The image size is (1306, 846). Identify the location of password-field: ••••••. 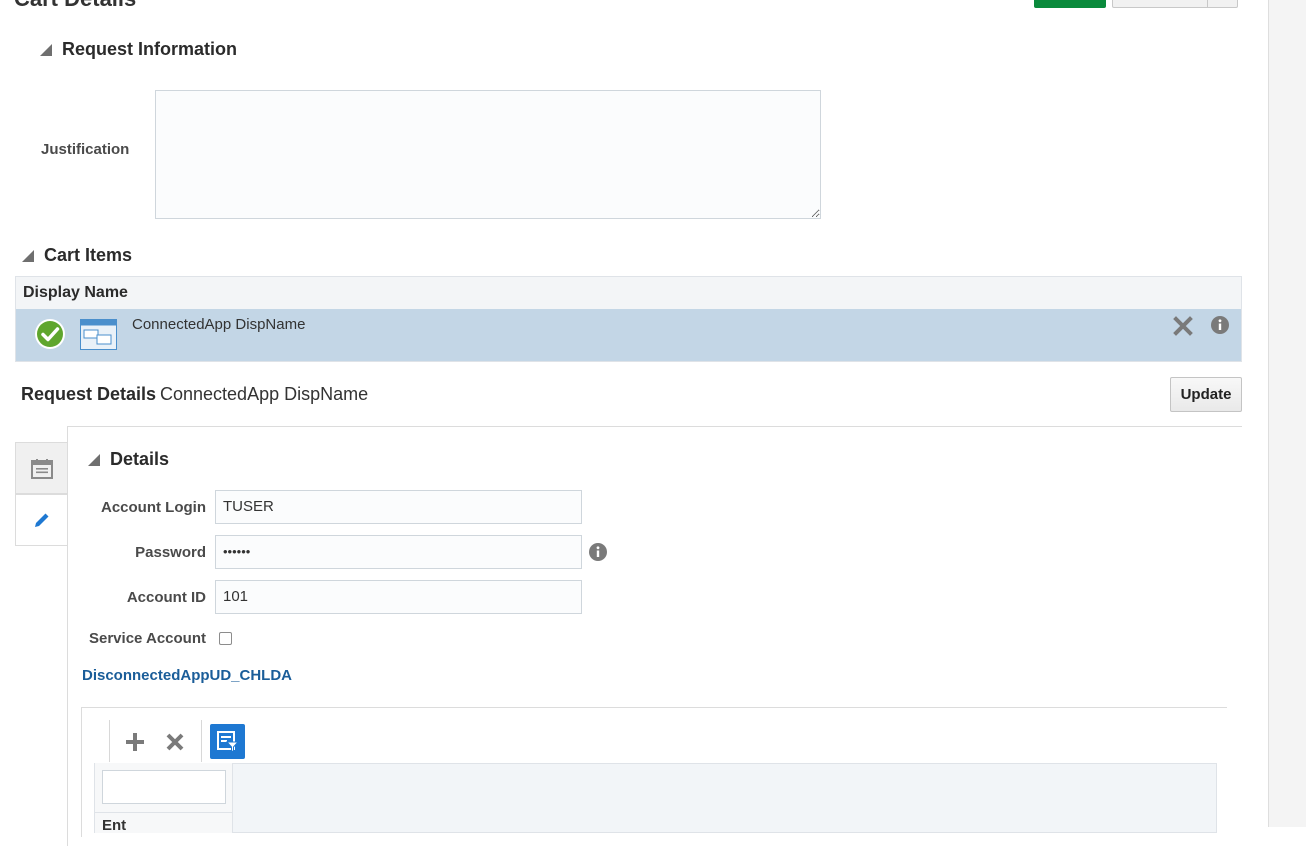
(398, 552).